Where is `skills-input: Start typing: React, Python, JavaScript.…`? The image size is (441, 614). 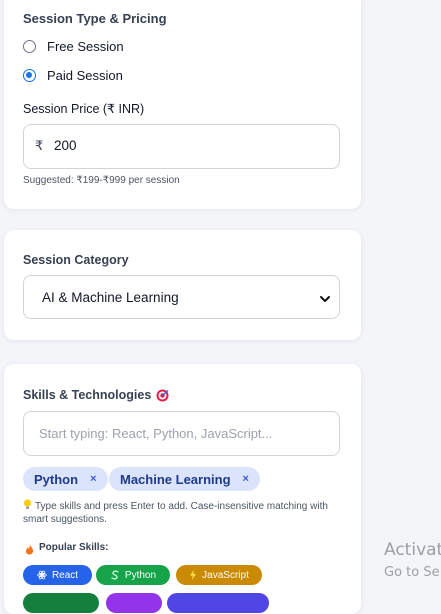
skills-input: Start typing: React, Python, JavaScript.… is located at coordinates (181, 433).